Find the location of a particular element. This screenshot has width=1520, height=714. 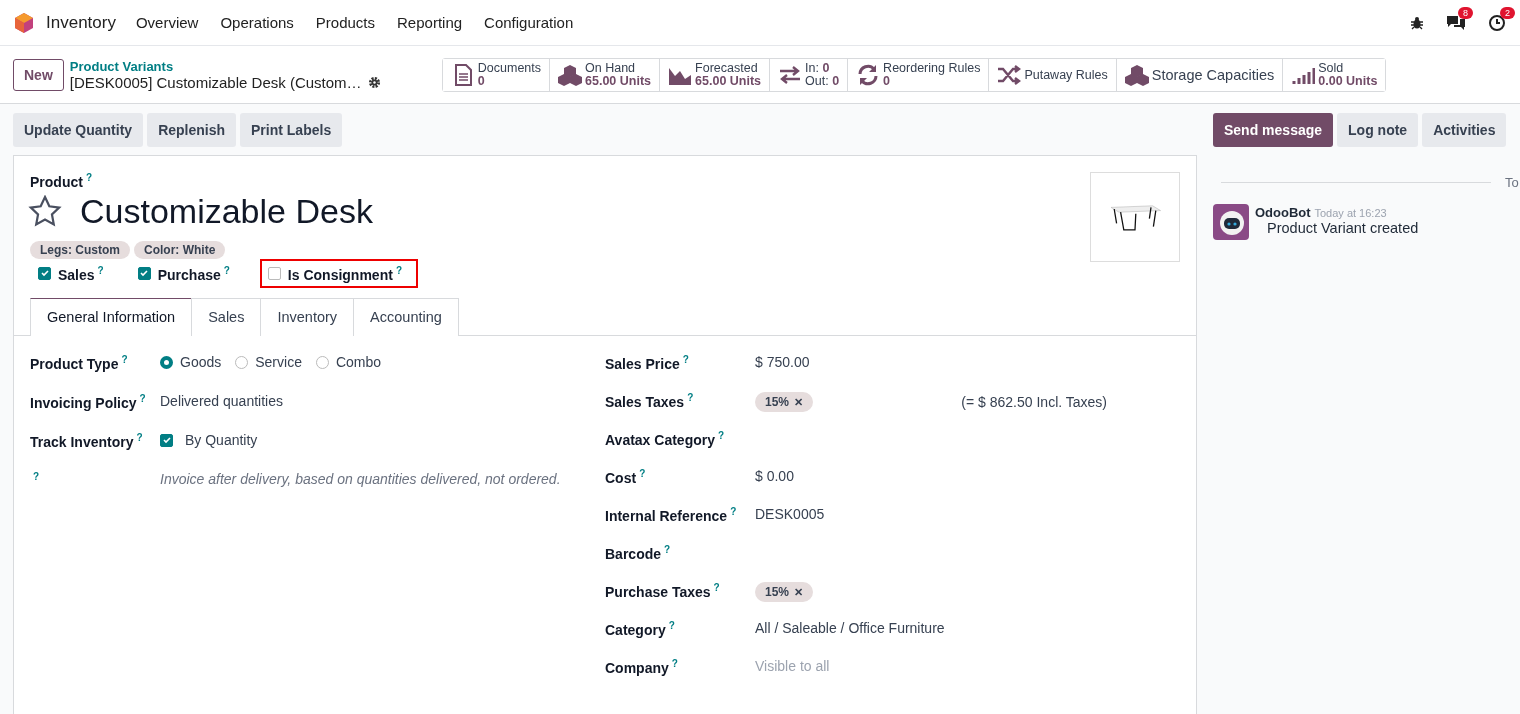

message-time: Today at 16:23 is located at coordinates (1350, 213).